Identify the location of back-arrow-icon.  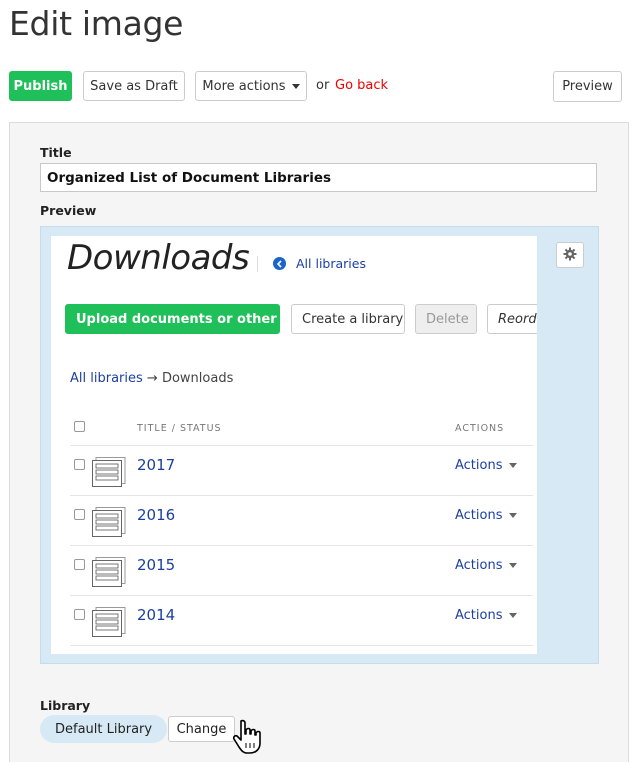
(279, 263).